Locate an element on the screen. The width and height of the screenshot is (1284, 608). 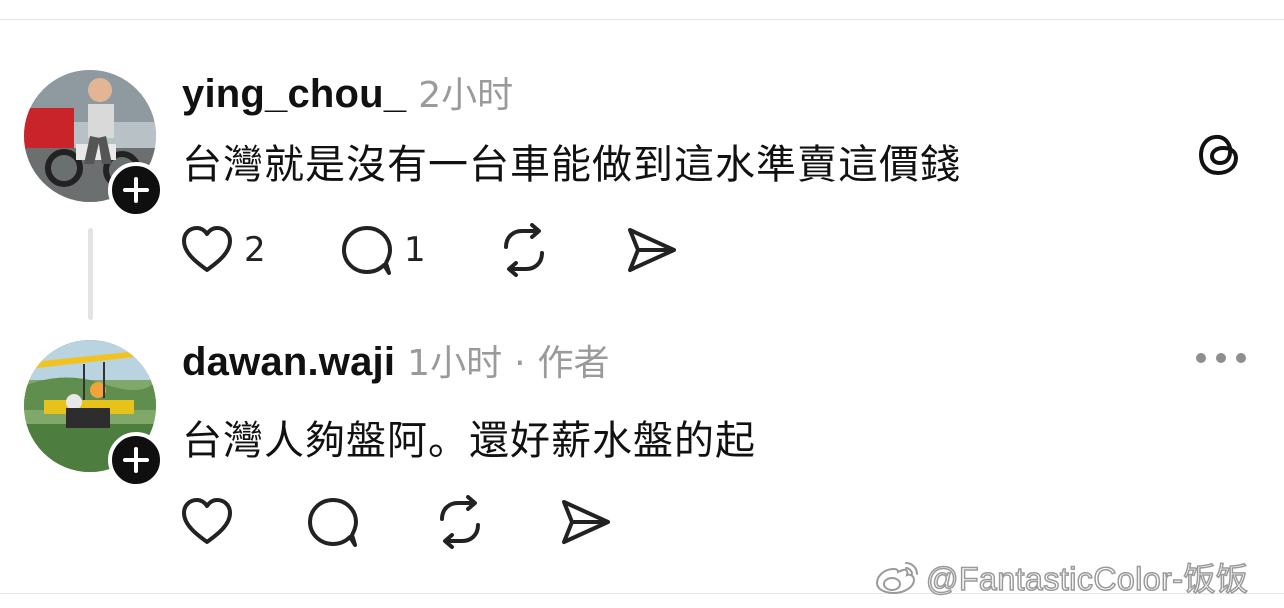
username: dawan.waji is located at coordinates (288, 362).